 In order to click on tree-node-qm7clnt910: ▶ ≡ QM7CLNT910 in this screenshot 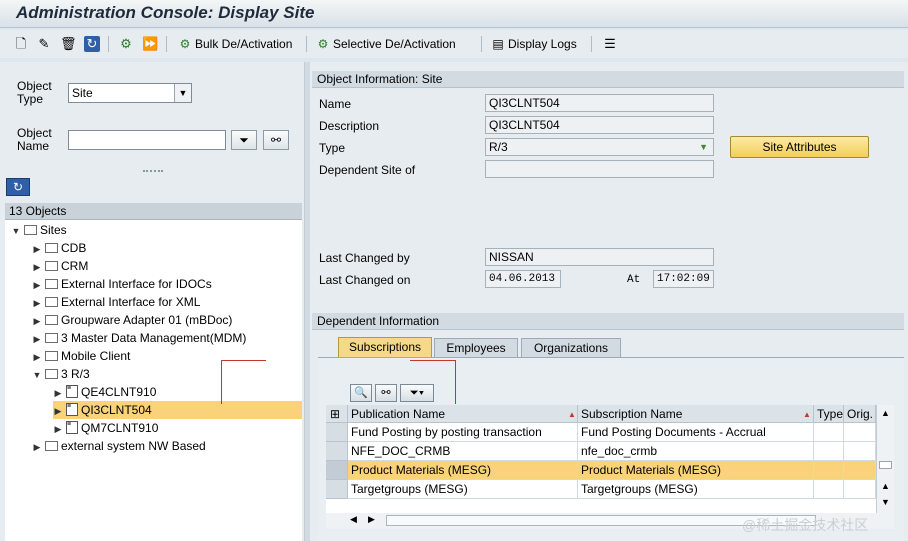, I will do `click(177, 428)`.